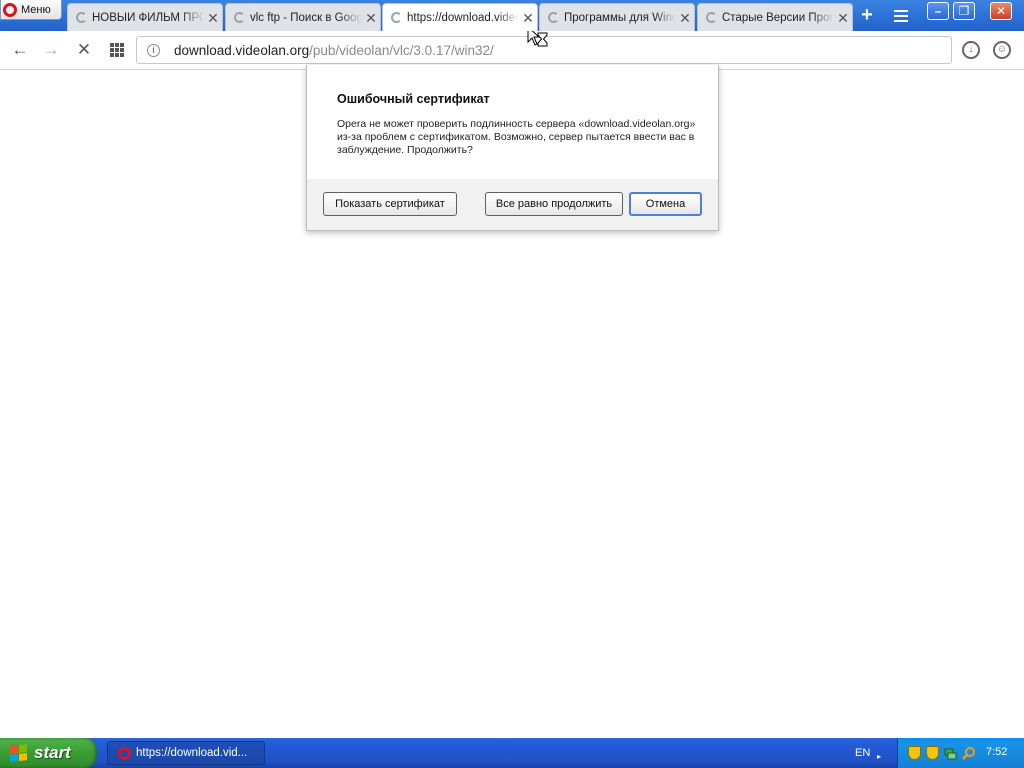 The width and height of the screenshot is (1024, 768). Describe the element at coordinates (950, 753) in the screenshot. I see `network-icon` at that location.